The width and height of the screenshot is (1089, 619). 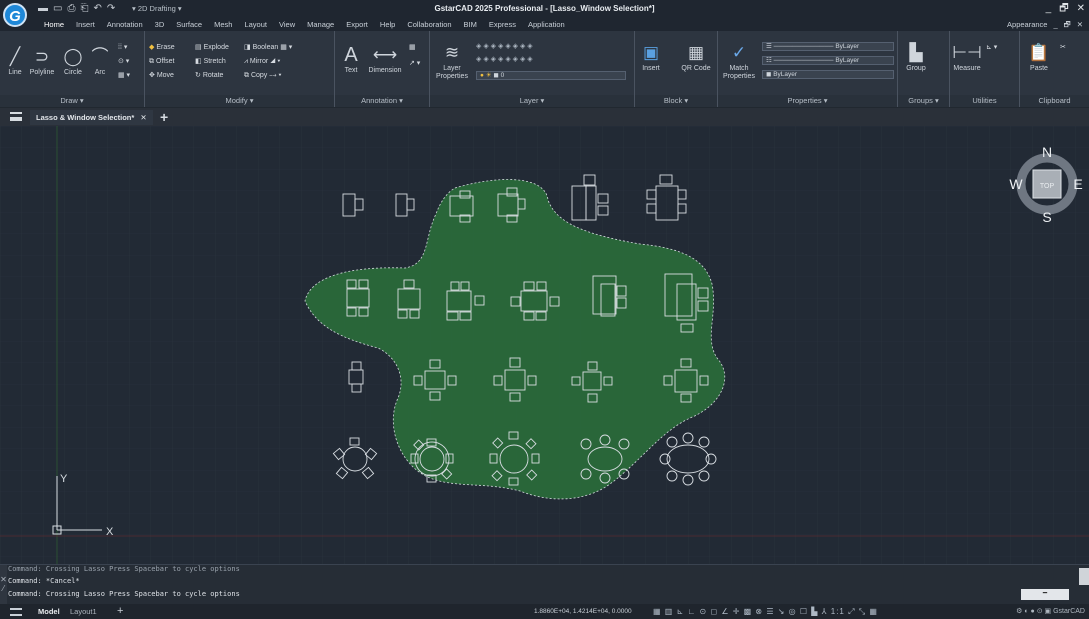 What do you see at coordinates (72, 101) in the screenshot?
I see `draw-panel-label: Draw ▾` at bounding box center [72, 101].